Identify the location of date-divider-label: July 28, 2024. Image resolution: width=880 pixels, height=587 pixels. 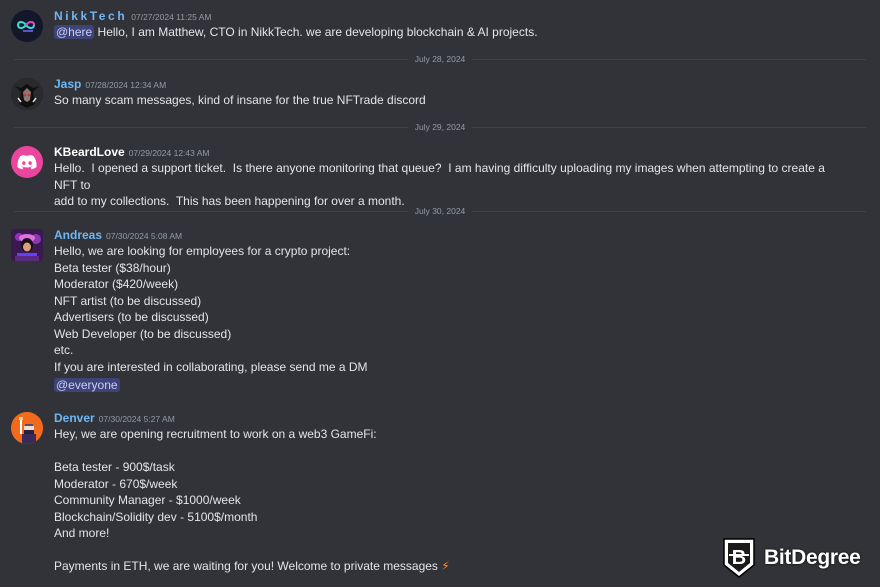
(440, 59).